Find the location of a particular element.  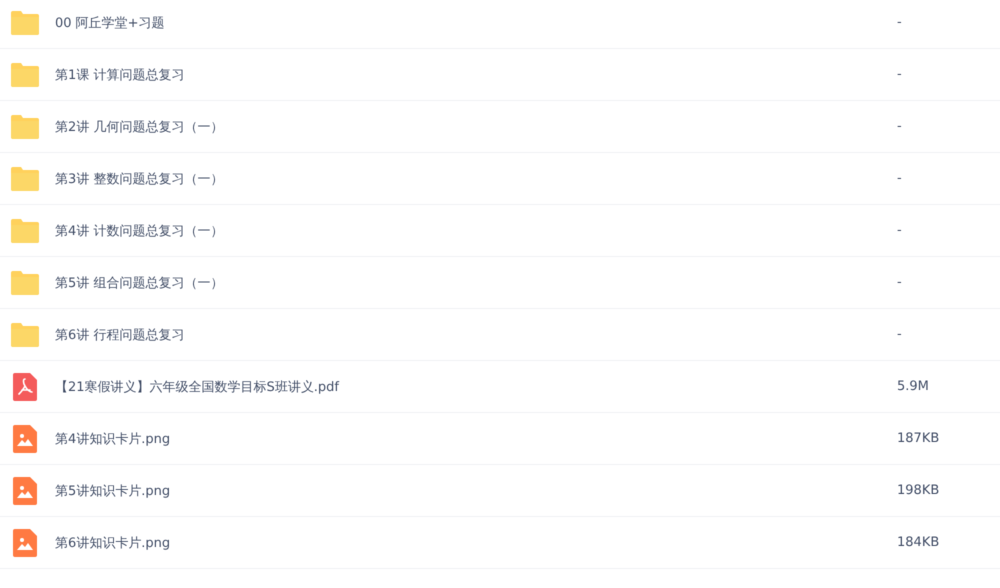

file-name: 第1课 计算问题总复习 is located at coordinates (476, 75).